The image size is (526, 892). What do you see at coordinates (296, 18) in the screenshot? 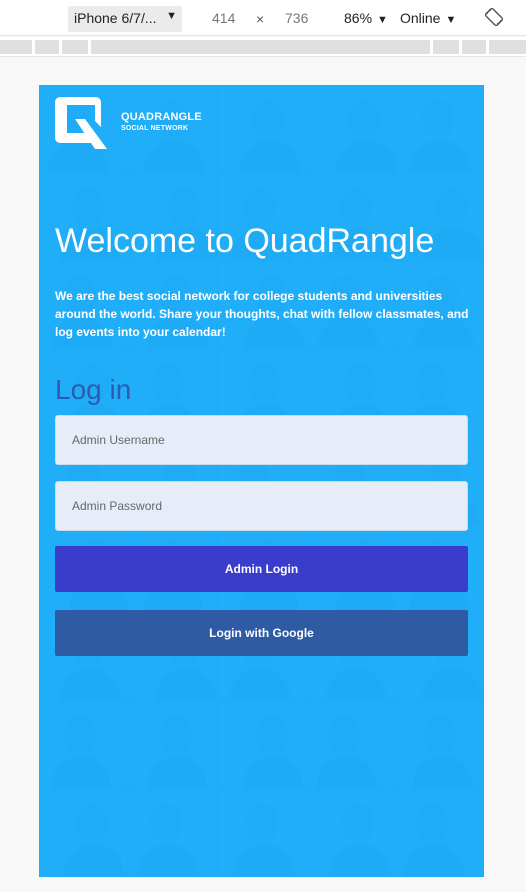
I see `viewport-height-input: 736` at bounding box center [296, 18].